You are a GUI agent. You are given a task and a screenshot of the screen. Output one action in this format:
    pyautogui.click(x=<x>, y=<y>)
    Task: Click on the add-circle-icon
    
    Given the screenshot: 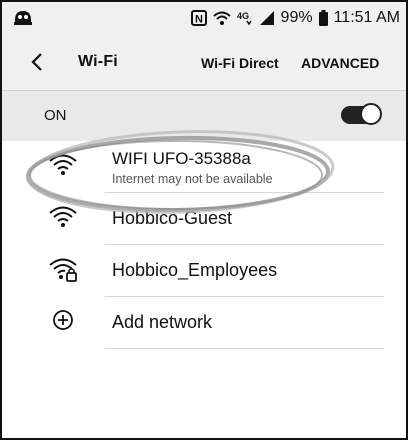 What is the action you would take?
    pyautogui.click(x=63, y=323)
    